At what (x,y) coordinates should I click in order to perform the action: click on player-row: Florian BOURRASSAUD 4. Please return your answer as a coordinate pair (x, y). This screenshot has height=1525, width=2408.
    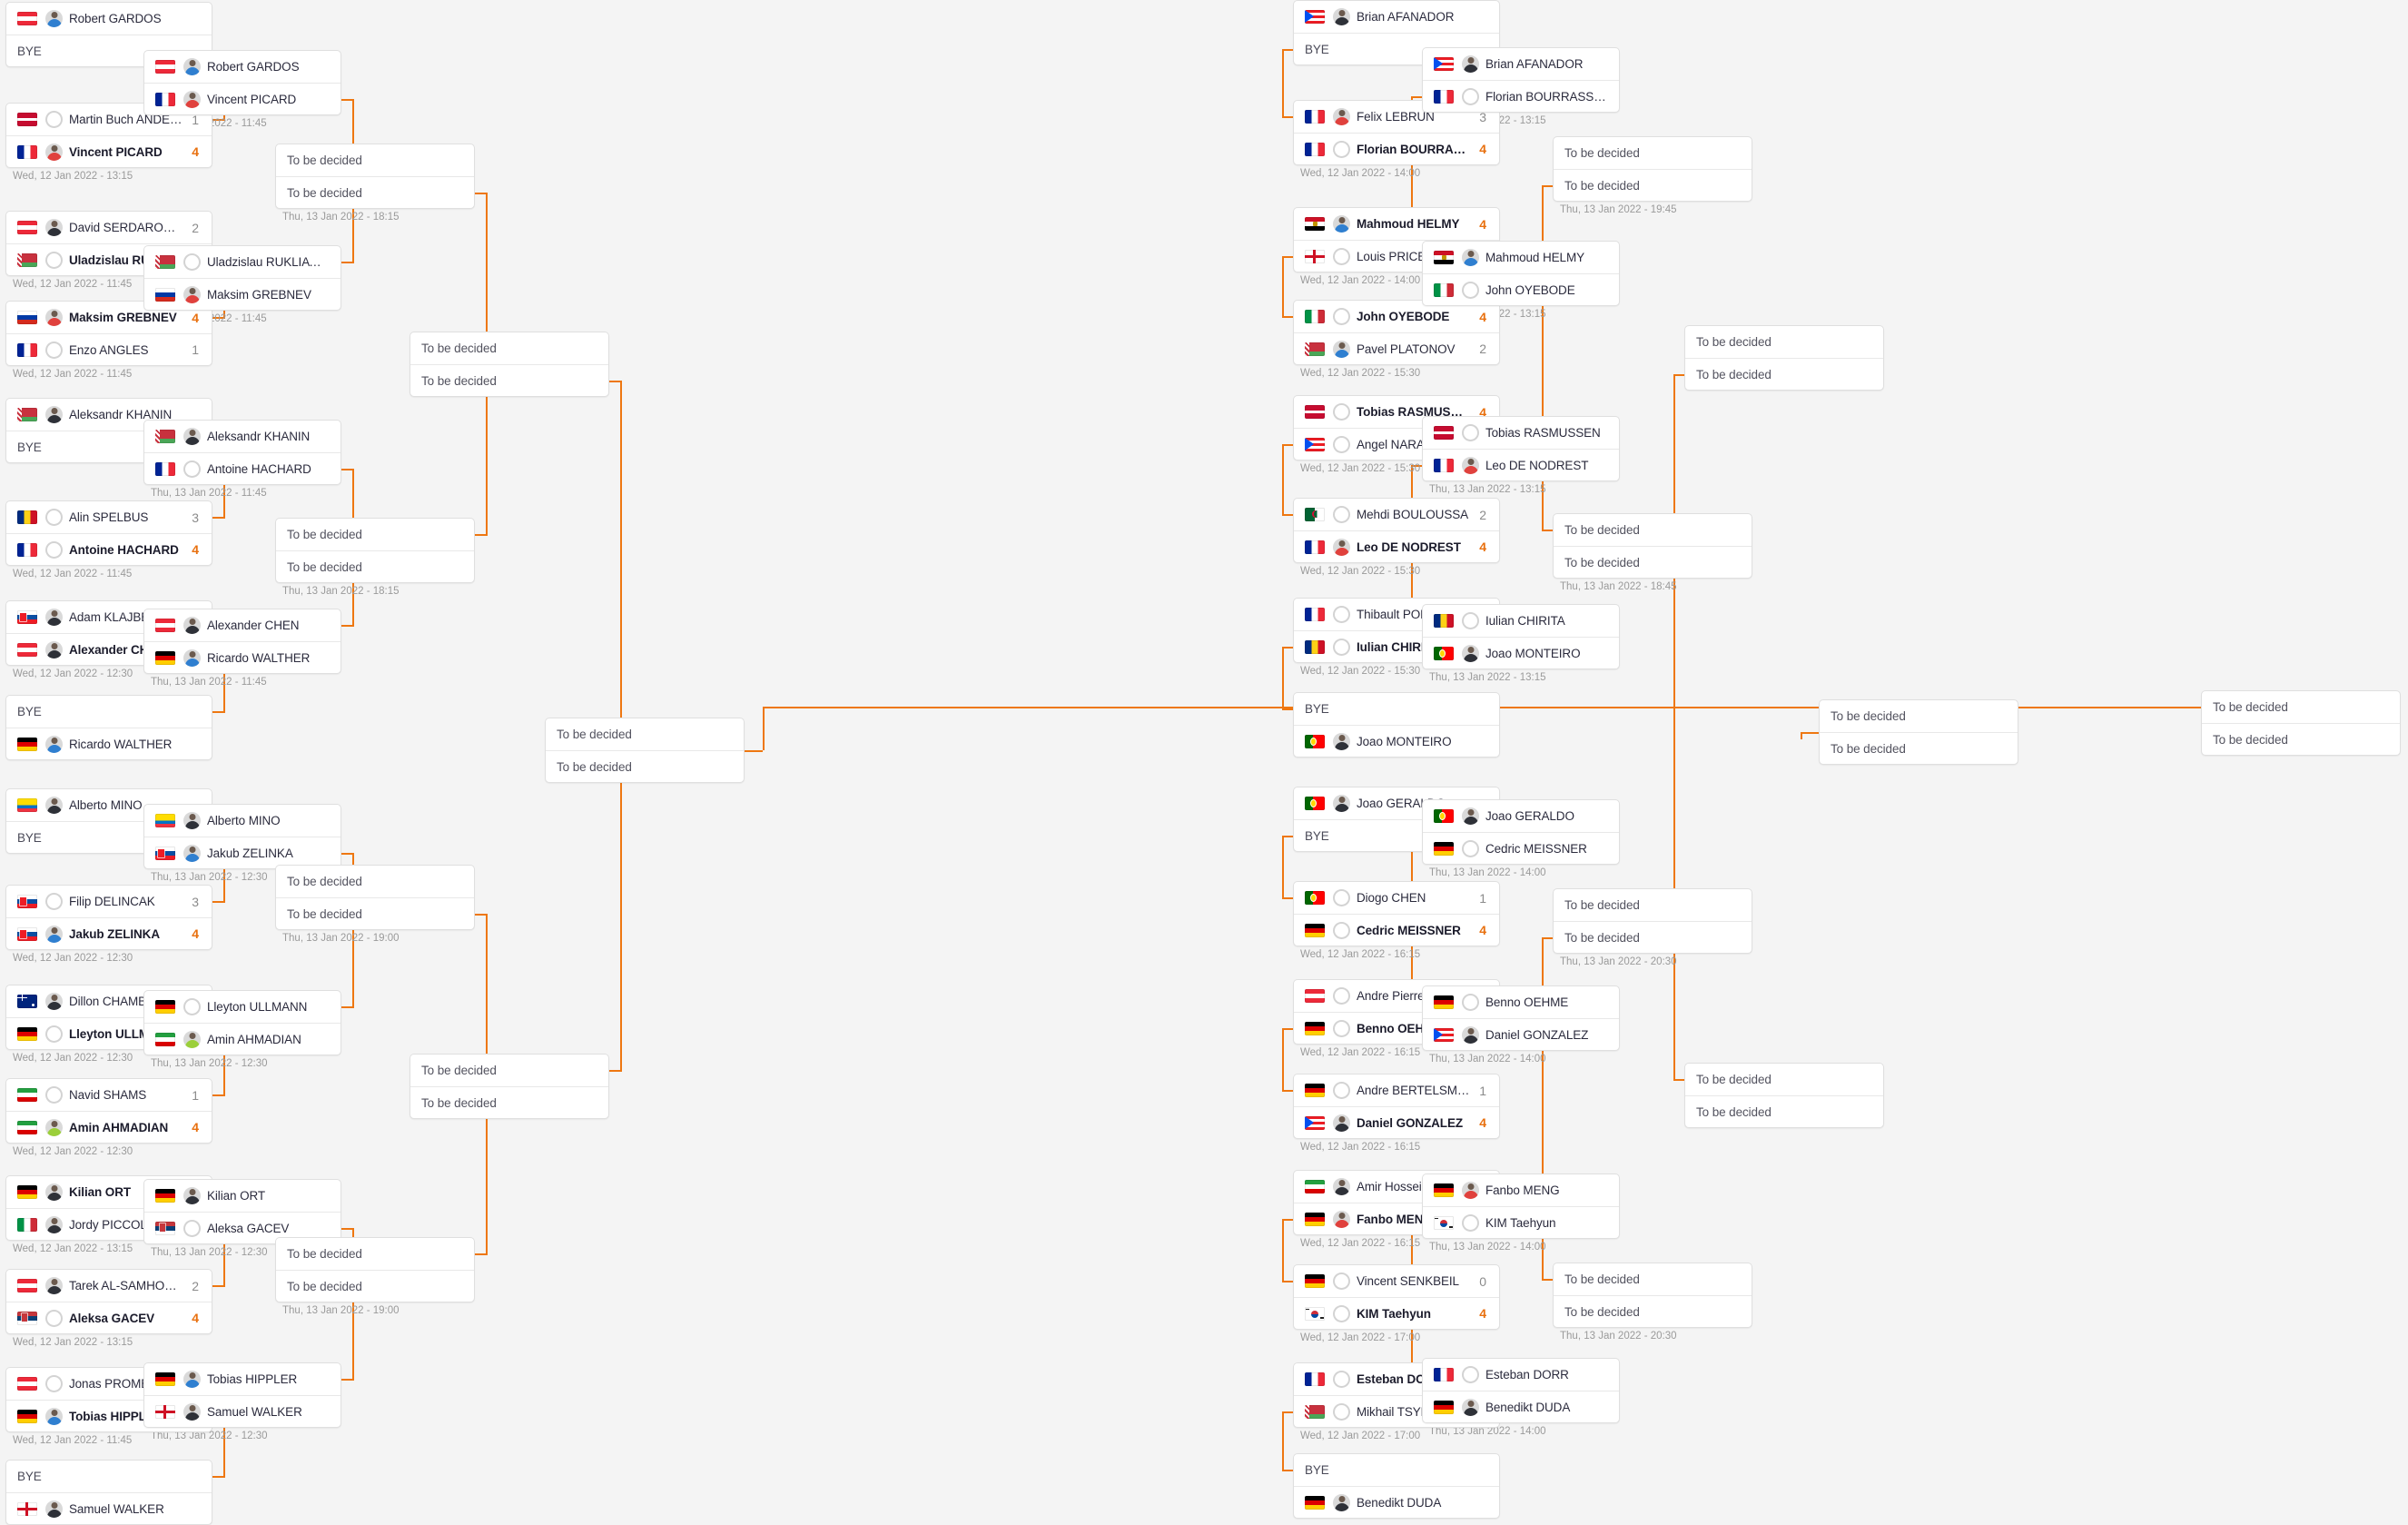
    Looking at the image, I should click on (1397, 148).